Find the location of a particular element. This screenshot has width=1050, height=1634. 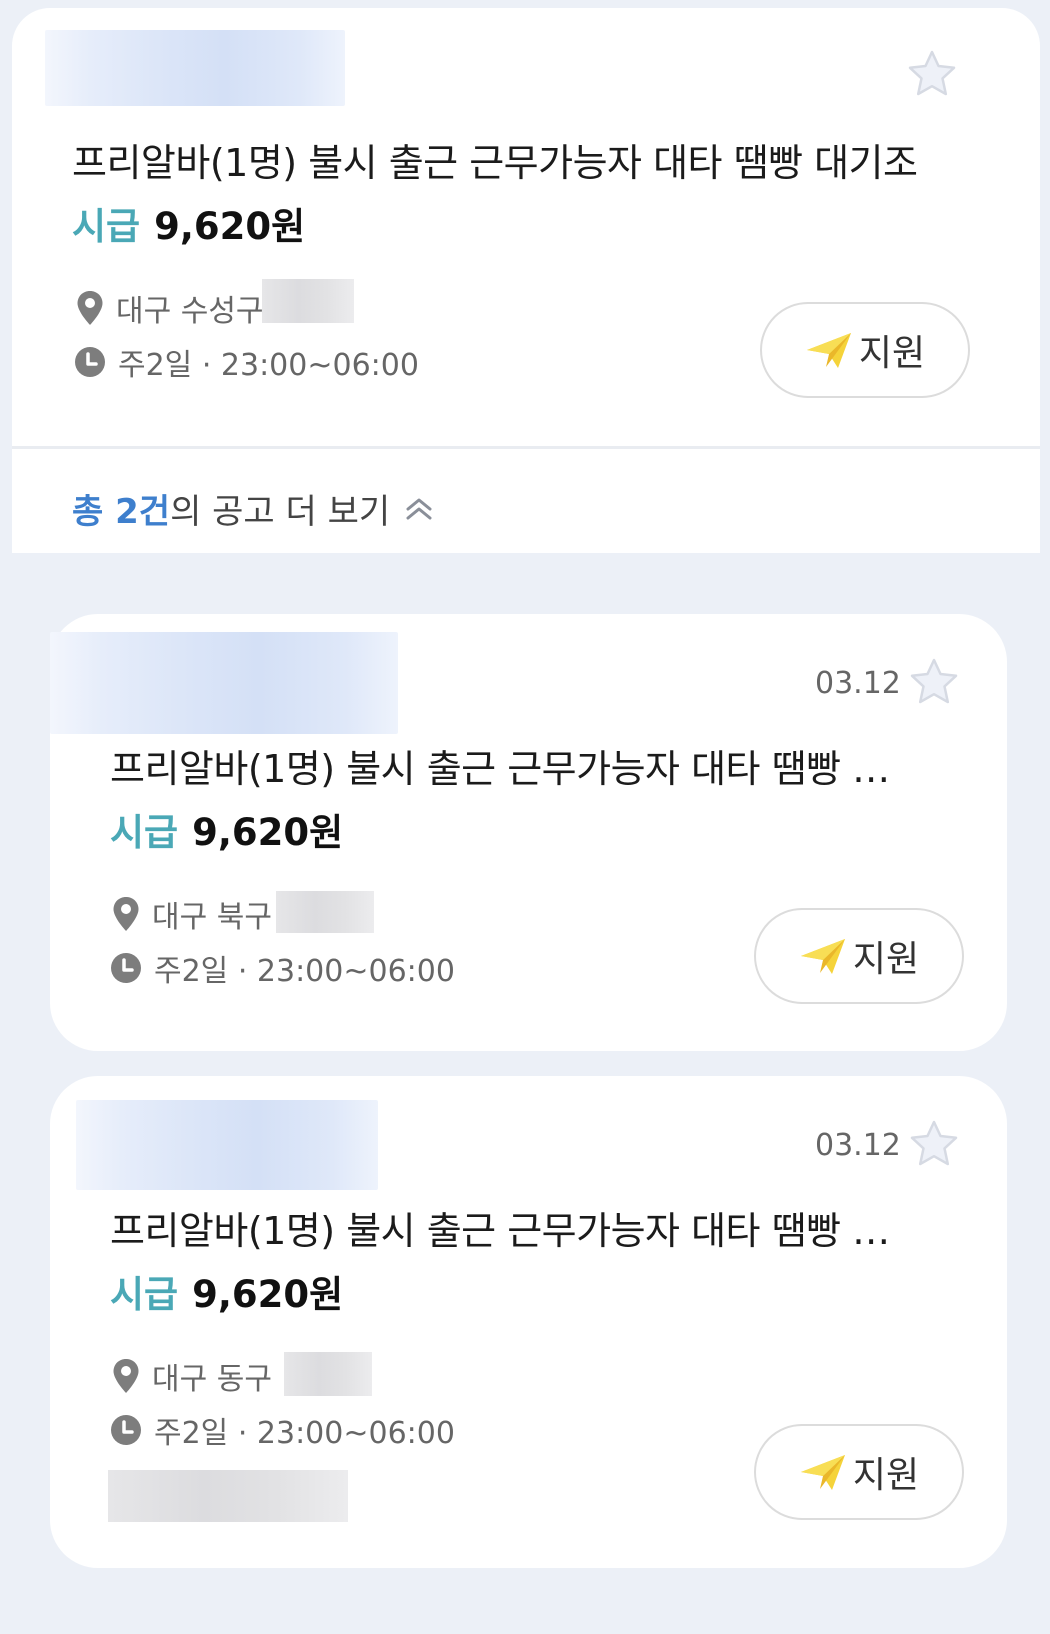

chevron-up-icon is located at coordinates (419, 508).